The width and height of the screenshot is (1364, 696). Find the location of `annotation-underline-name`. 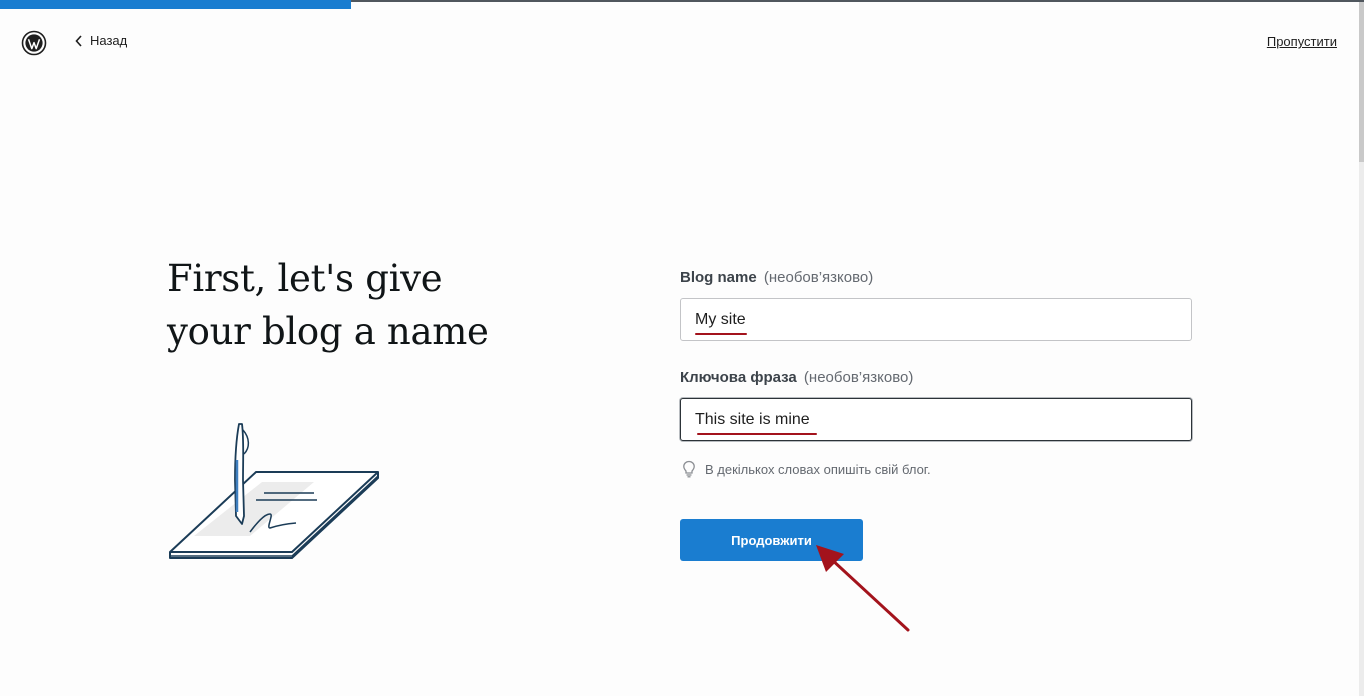

annotation-underline-name is located at coordinates (721, 334).